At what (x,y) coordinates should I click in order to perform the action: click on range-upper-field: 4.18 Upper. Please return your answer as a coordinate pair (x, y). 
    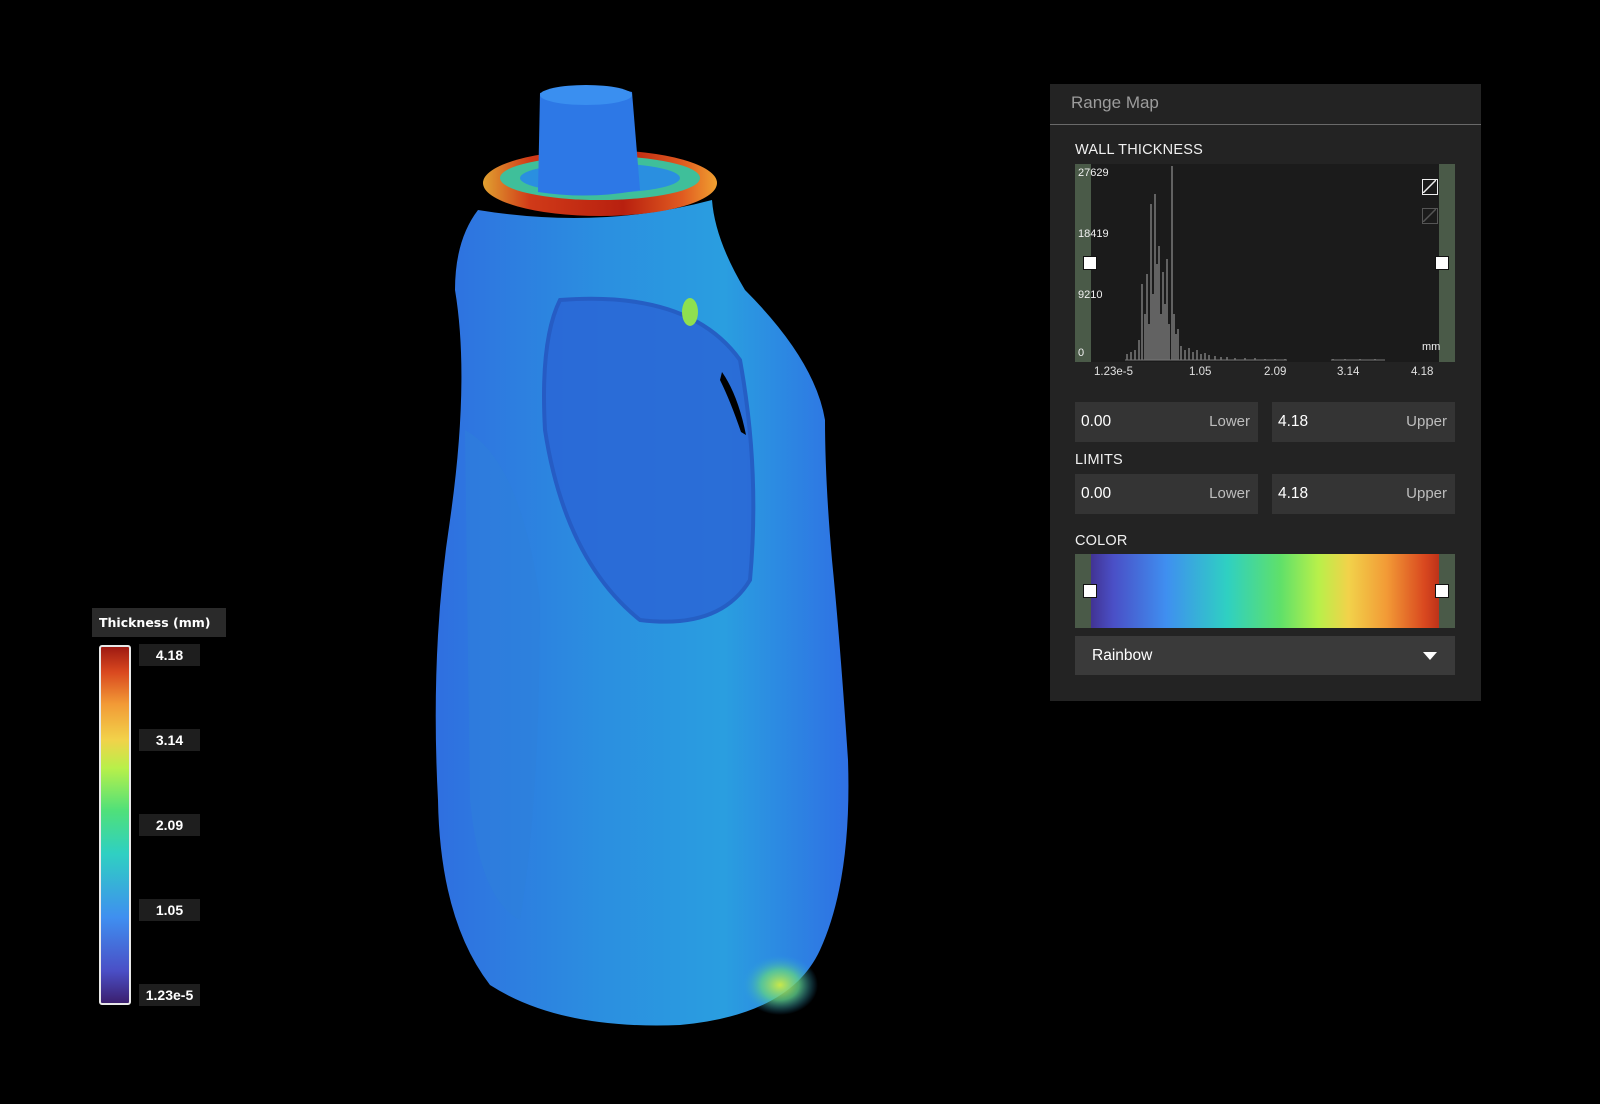
    Looking at the image, I should click on (1363, 422).